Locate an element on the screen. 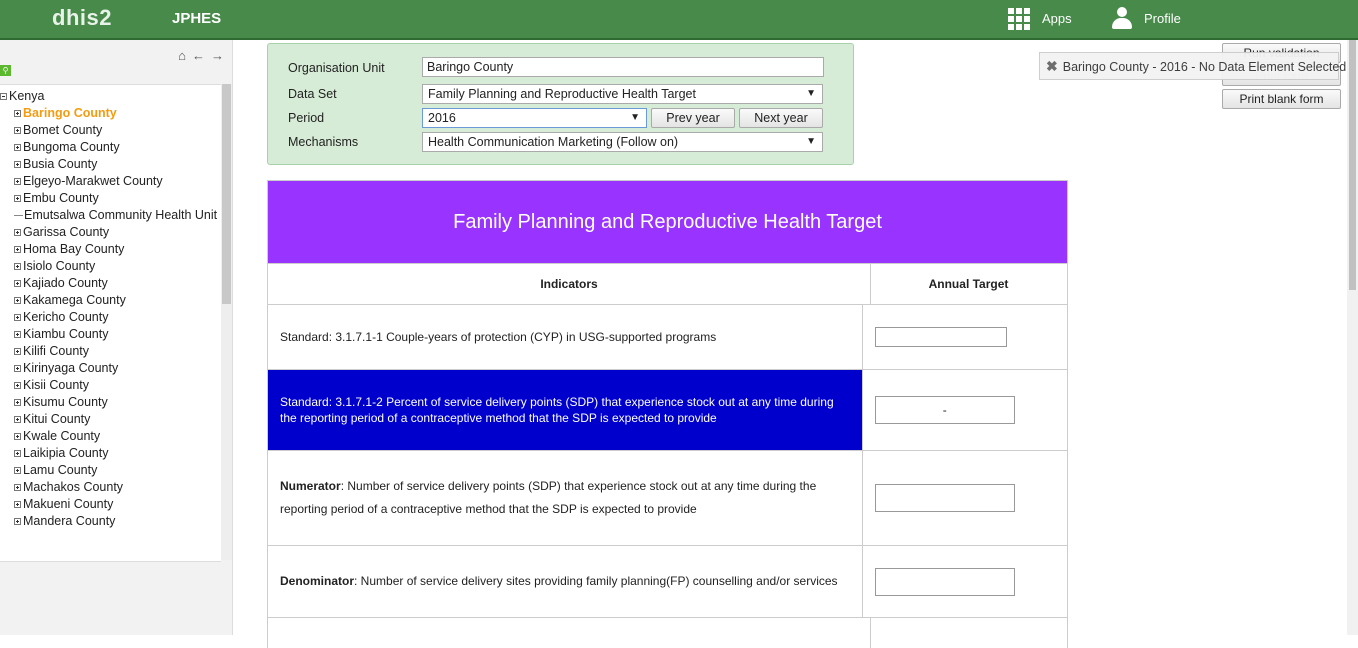 The height and width of the screenshot is (648, 1358). tree-node: Embu County is located at coordinates (56, 198).